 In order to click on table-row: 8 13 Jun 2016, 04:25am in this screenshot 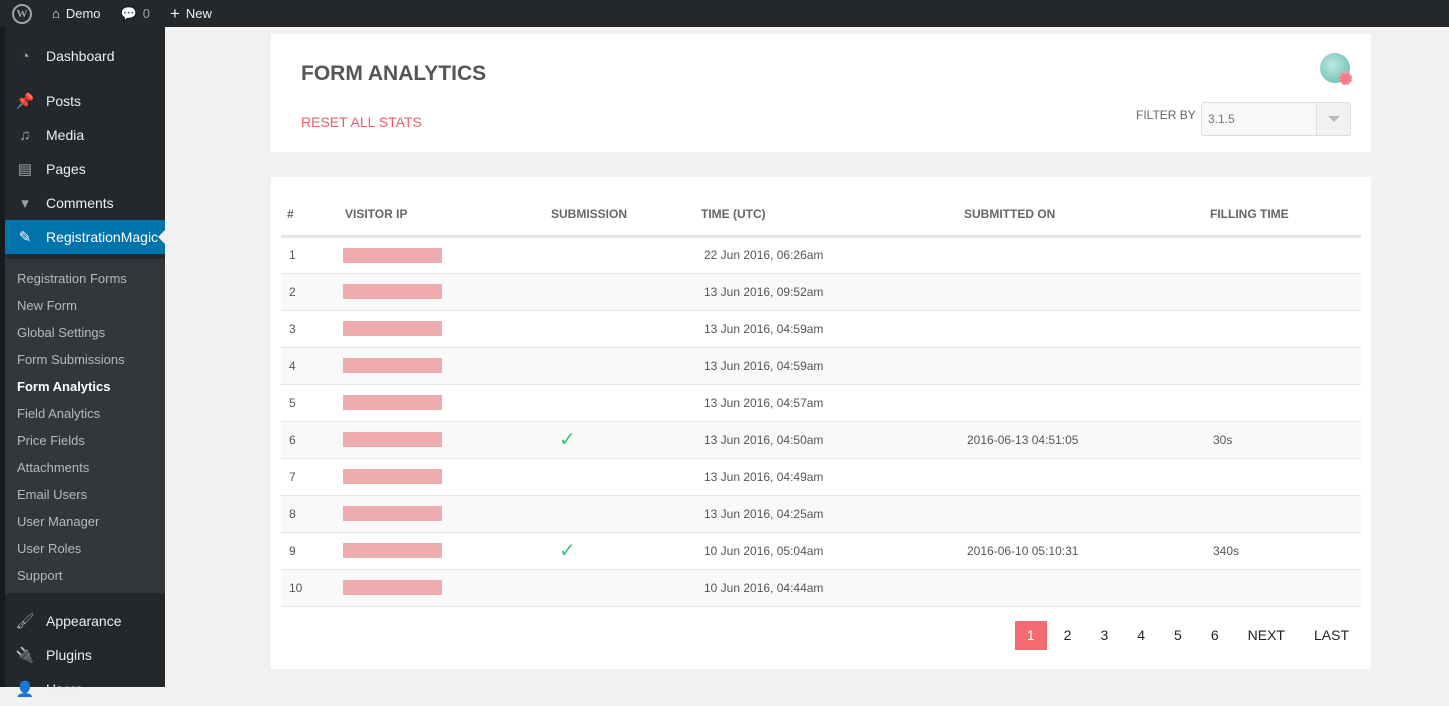, I will do `click(821, 514)`.